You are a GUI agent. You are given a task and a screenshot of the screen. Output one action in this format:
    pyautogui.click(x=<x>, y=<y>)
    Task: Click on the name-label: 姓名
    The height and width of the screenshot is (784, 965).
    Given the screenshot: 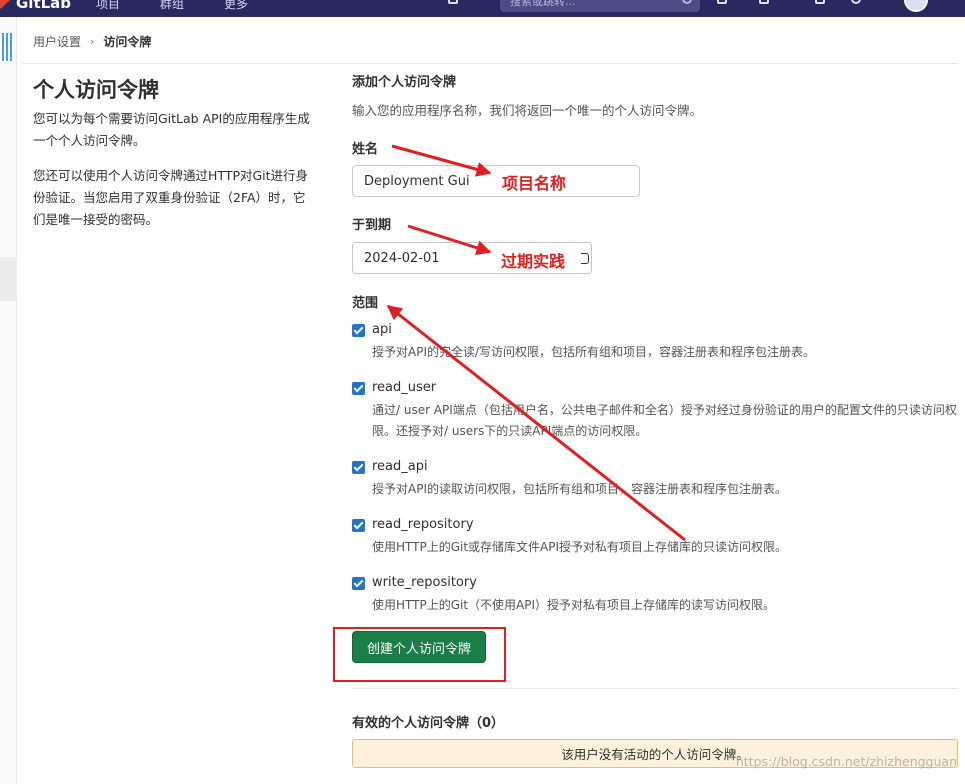 What is the action you would take?
    pyautogui.click(x=365, y=149)
    